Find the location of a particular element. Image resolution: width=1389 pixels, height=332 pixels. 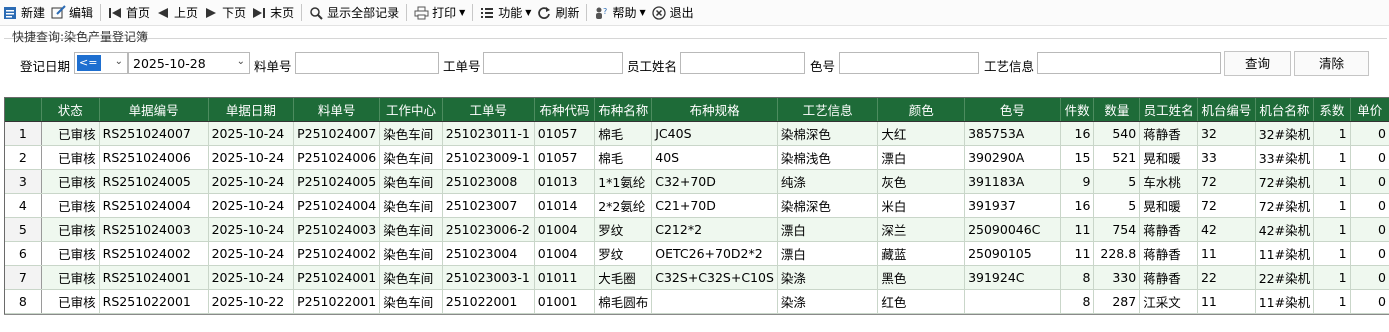

work-order-input is located at coordinates (553, 63).